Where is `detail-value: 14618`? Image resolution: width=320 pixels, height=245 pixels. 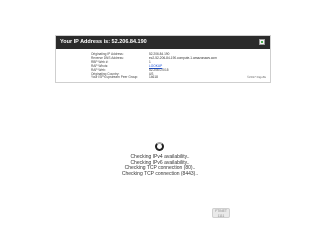
detail-value: 14618 is located at coordinates (153, 77).